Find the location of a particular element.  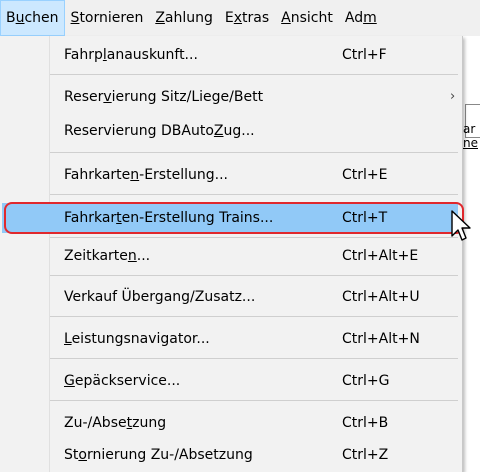

menu-item-zeitkarten: Zeitkarten... Ctrl+Alt+E is located at coordinates (230, 256).